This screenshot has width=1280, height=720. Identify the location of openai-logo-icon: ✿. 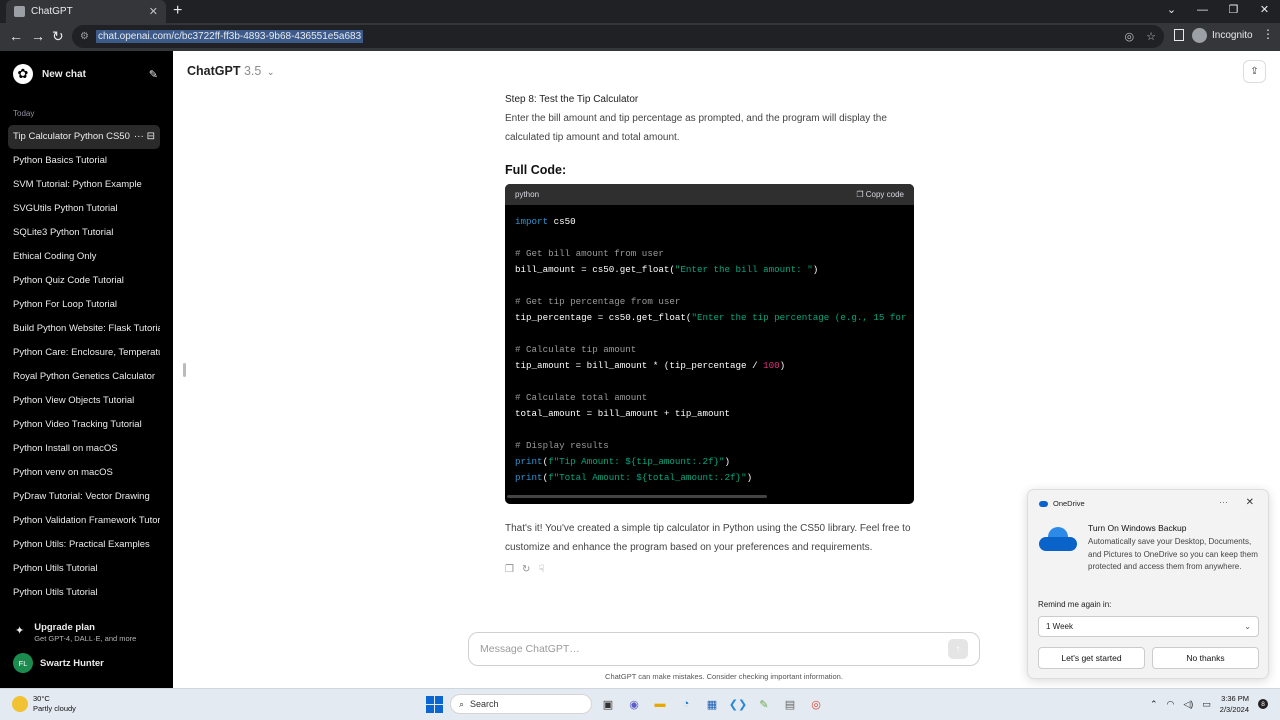
(23, 74).